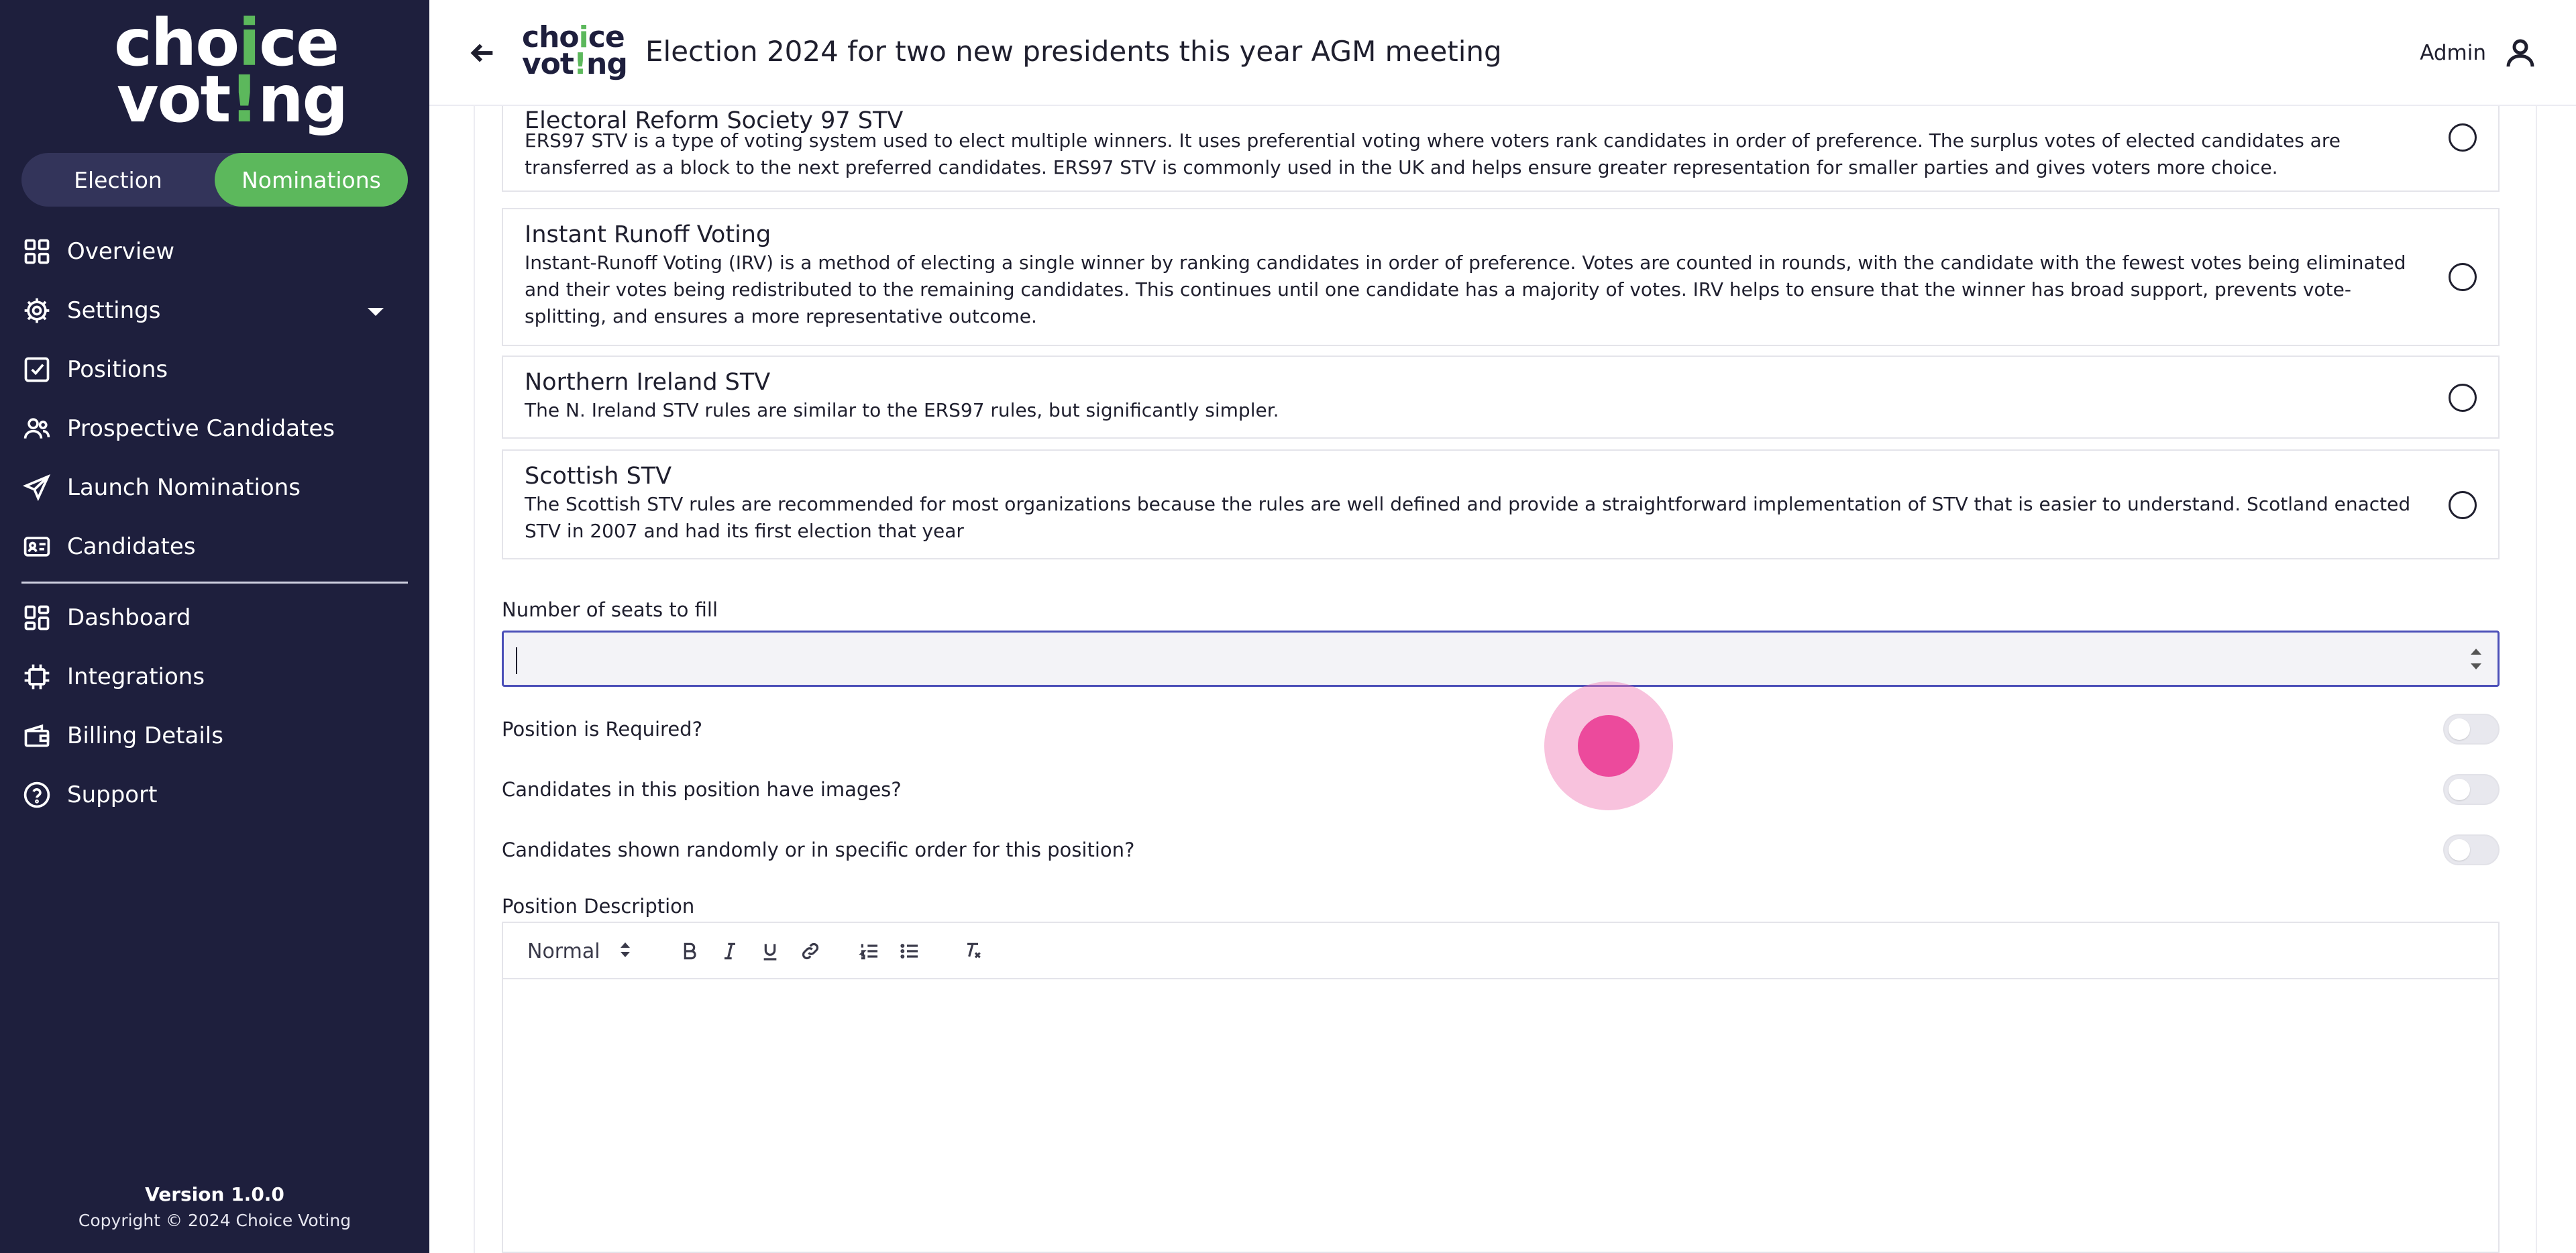 The image size is (2576, 1253). What do you see at coordinates (516, 660) in the screenshot?
I see `text-cursor` at bounding box center [516, 660].